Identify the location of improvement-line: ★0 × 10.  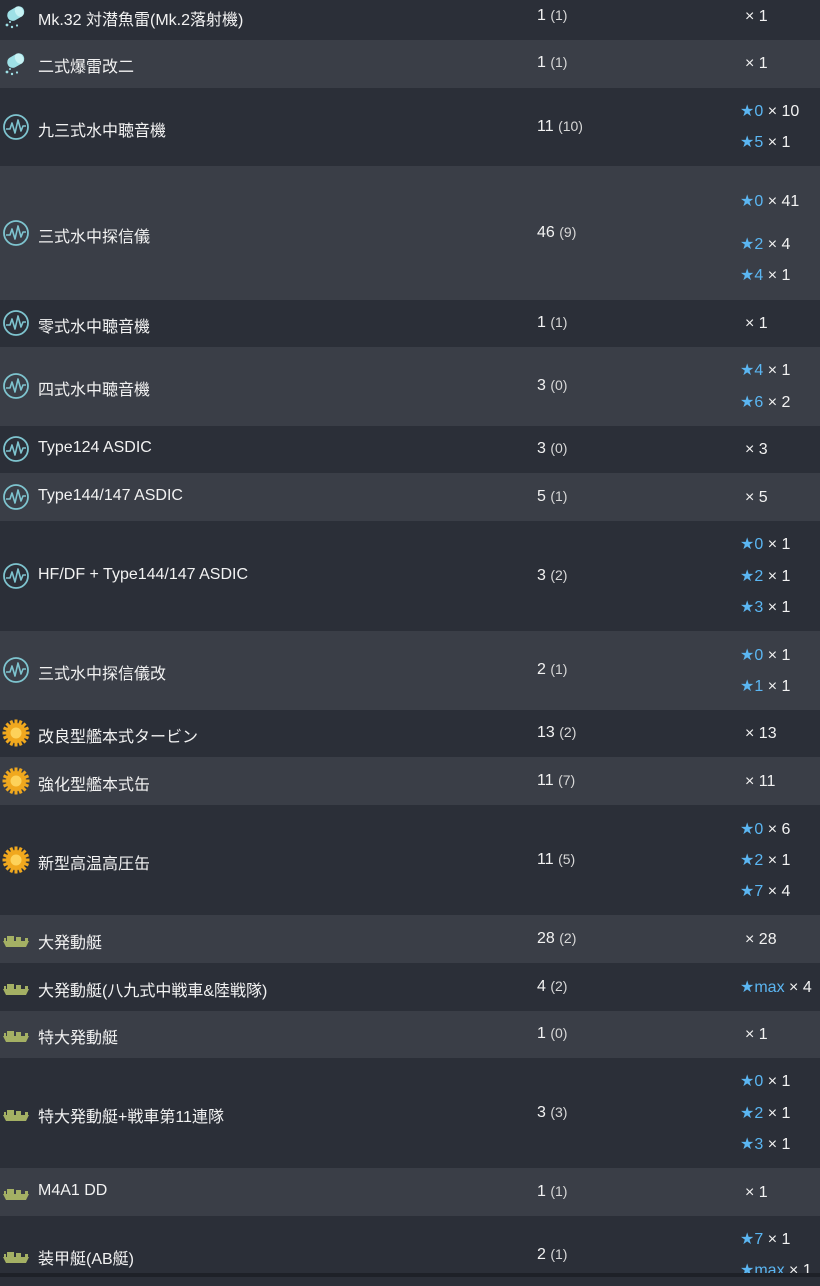
(769, 111).